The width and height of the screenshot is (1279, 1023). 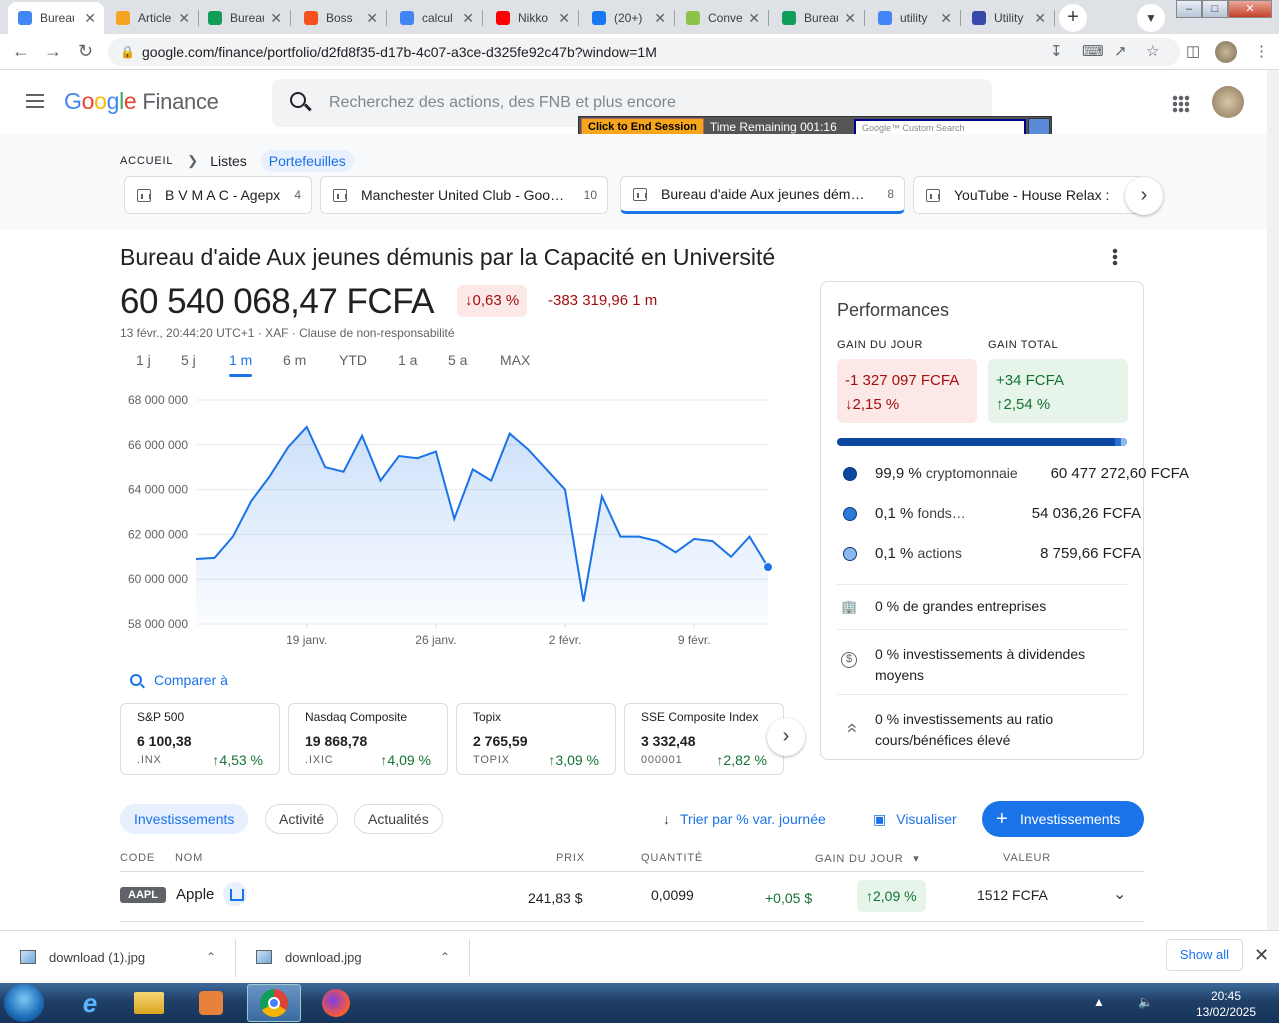 What do you see at coordinates (532, 18) in the screenshot?
I see `browser-tab: Nikko ✕` at bounding box center [532, 18].